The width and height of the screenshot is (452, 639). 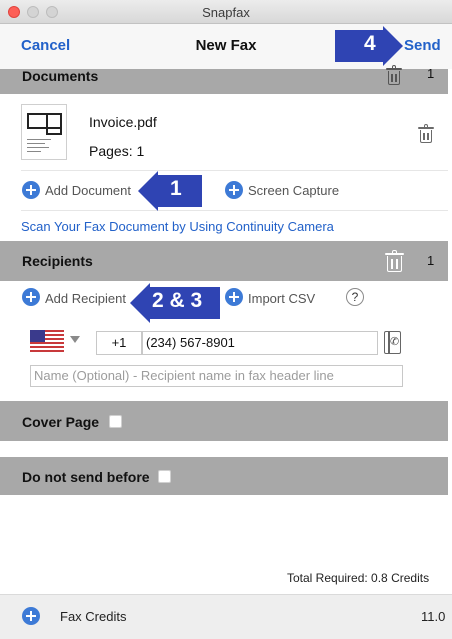 What do you see at coordinates (394, 75) in the screenshot?
I see `documents-trash-icon` at bounding box center [394, 75].